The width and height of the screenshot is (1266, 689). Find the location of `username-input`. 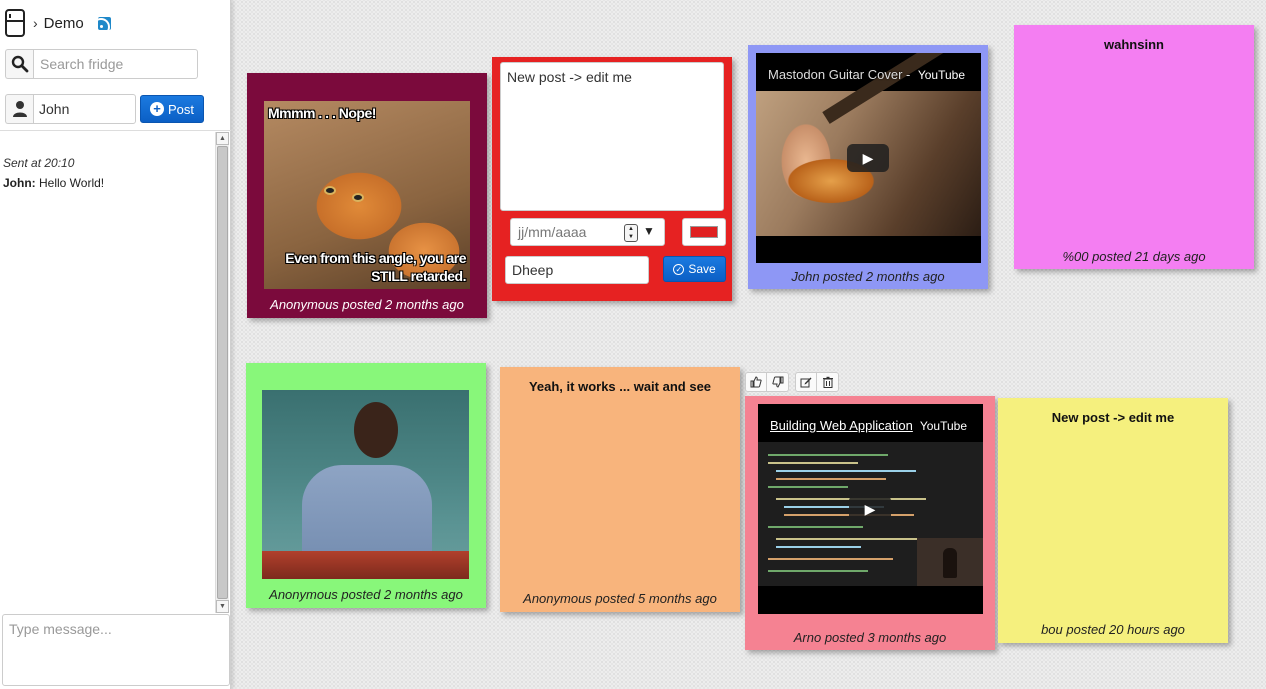

username-input is located at coordinates (84, 109).